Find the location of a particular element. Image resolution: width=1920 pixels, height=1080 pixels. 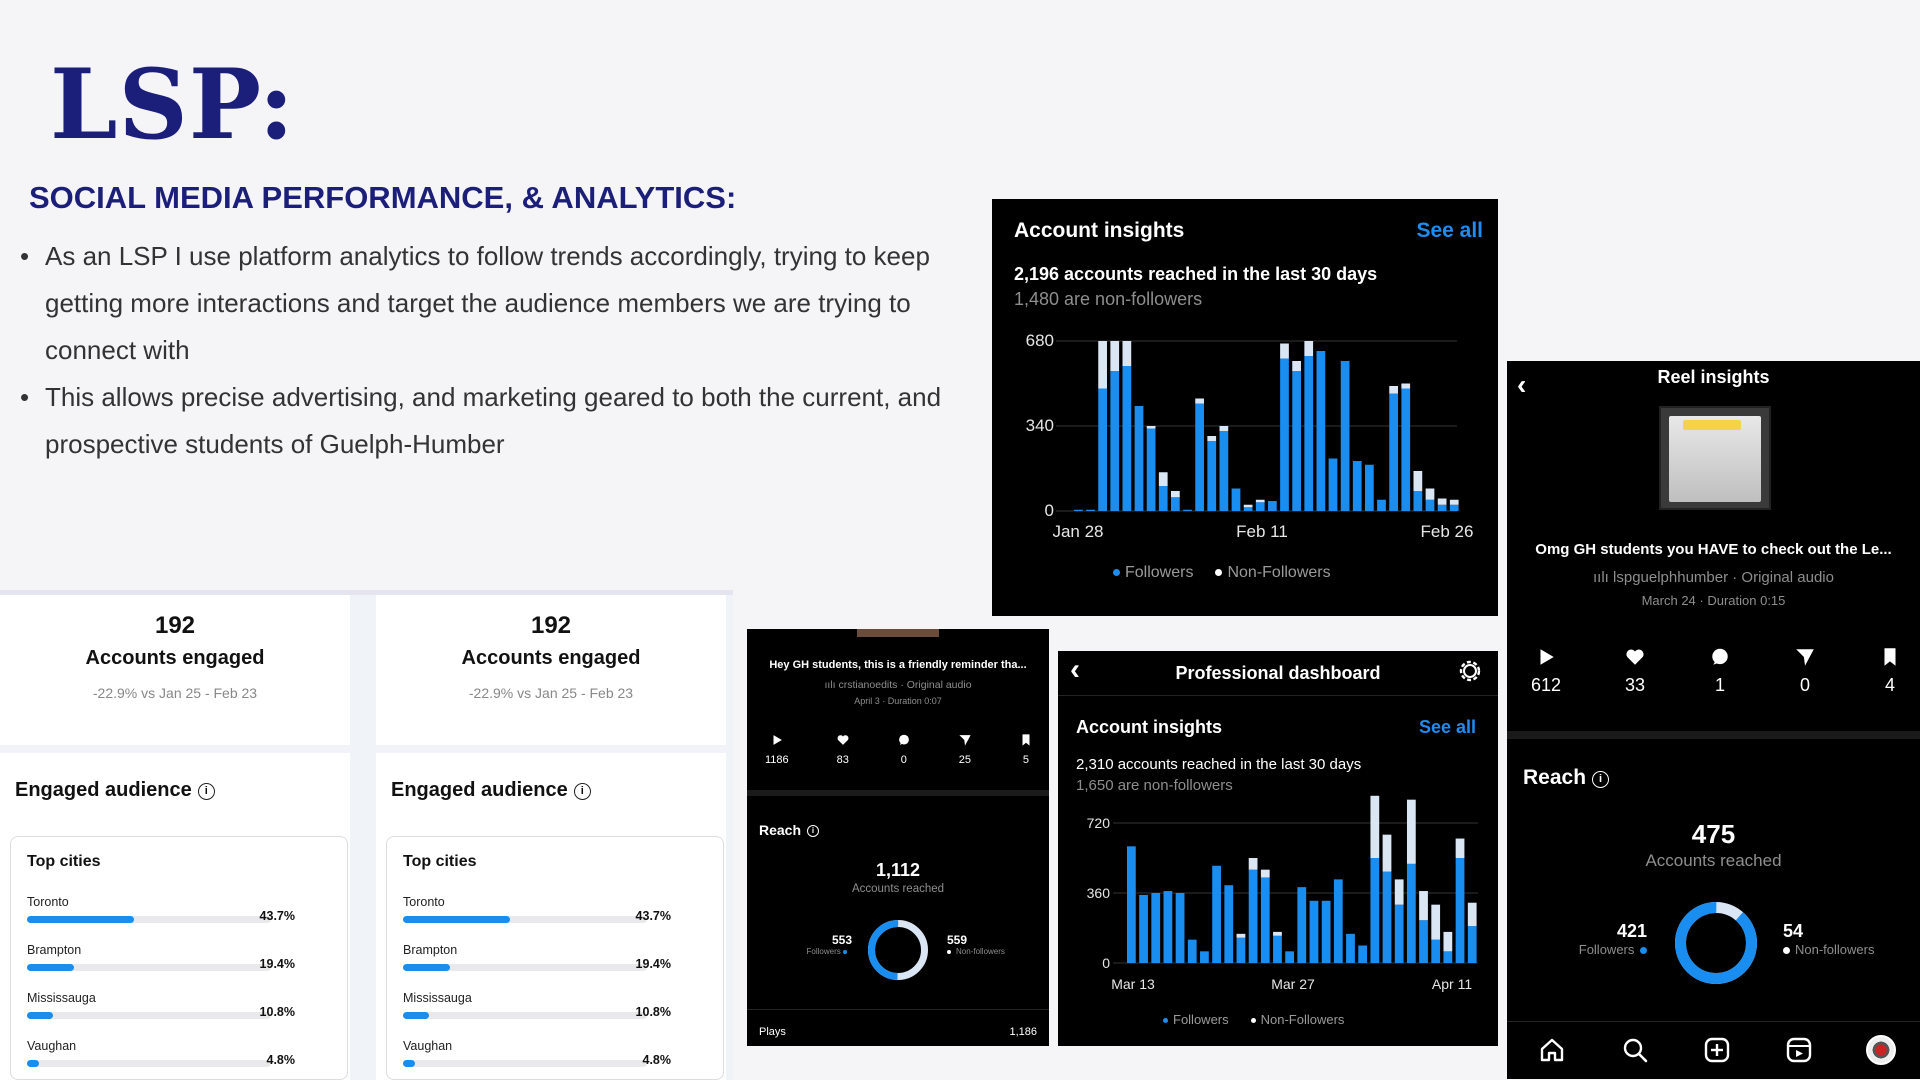

profile-avatar is located at coordinates (1881, 1050).